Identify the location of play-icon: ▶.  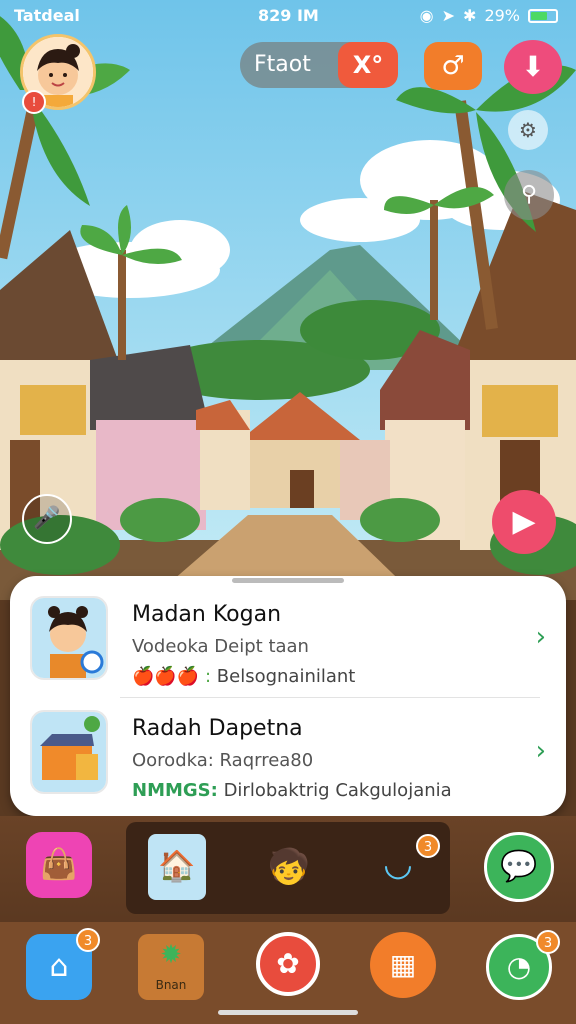
(524, 521).